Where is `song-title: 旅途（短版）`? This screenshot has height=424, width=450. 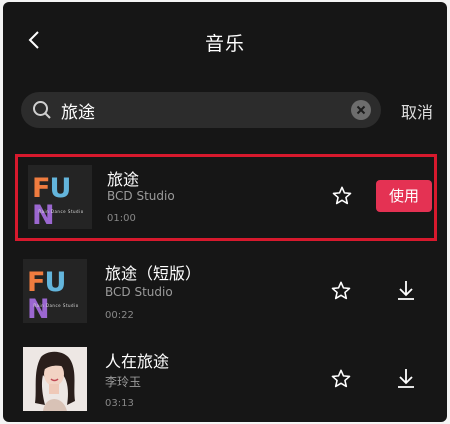
song-title: 旅途（短版） is located at coordinates (153, 273).